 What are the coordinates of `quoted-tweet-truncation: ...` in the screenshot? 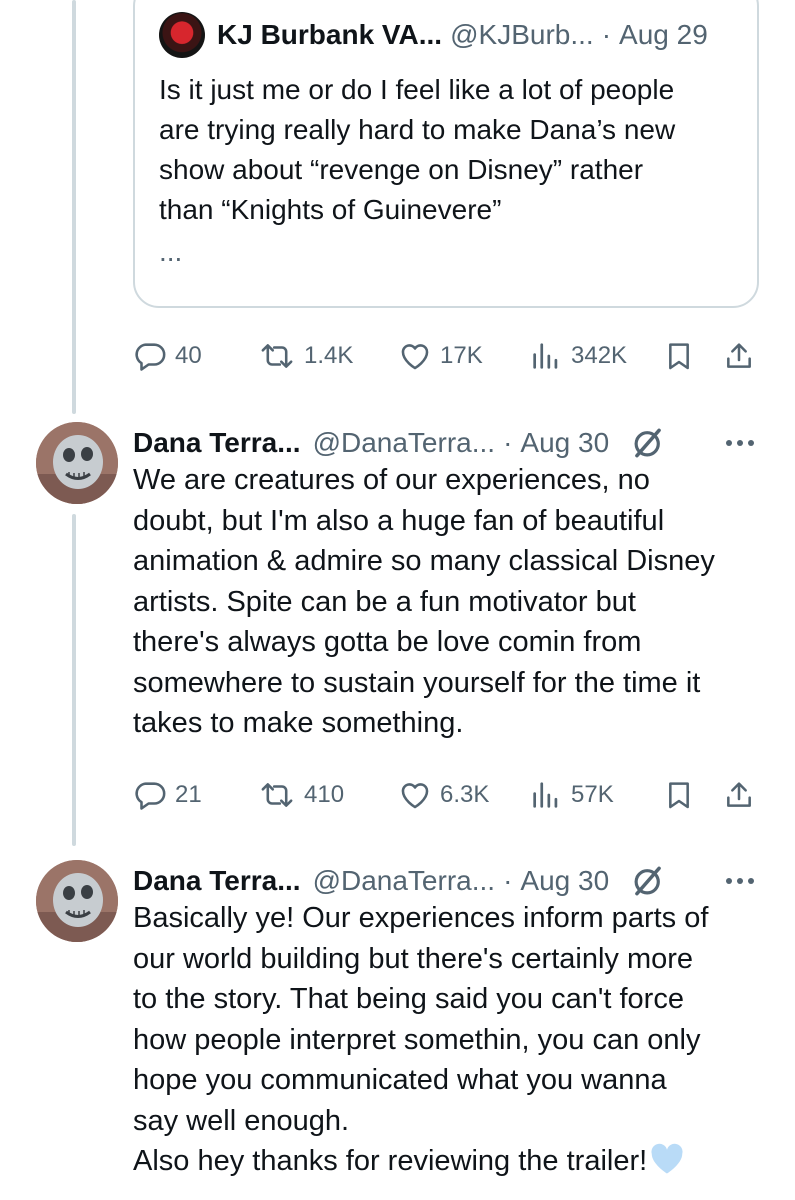 It's located at (171, 251).